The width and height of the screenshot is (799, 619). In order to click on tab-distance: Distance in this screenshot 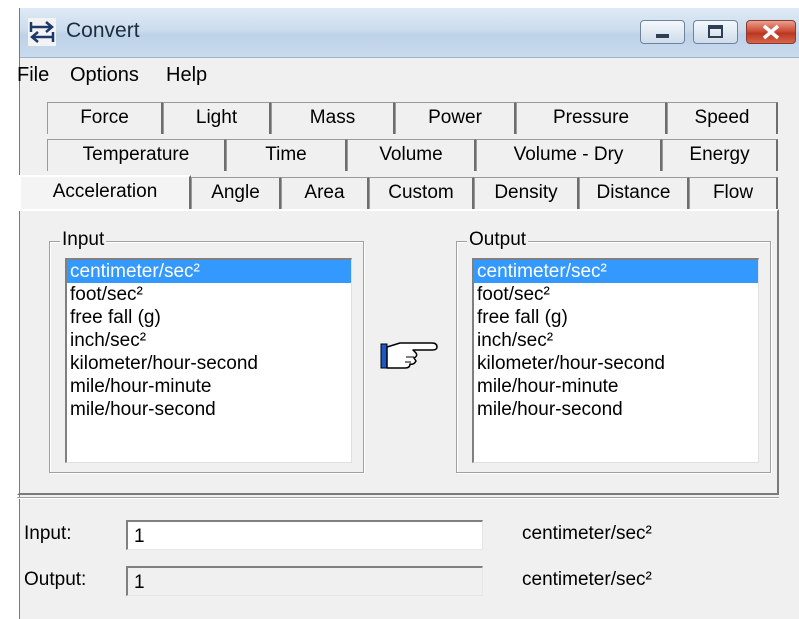, I will do `click(634, 193)`.